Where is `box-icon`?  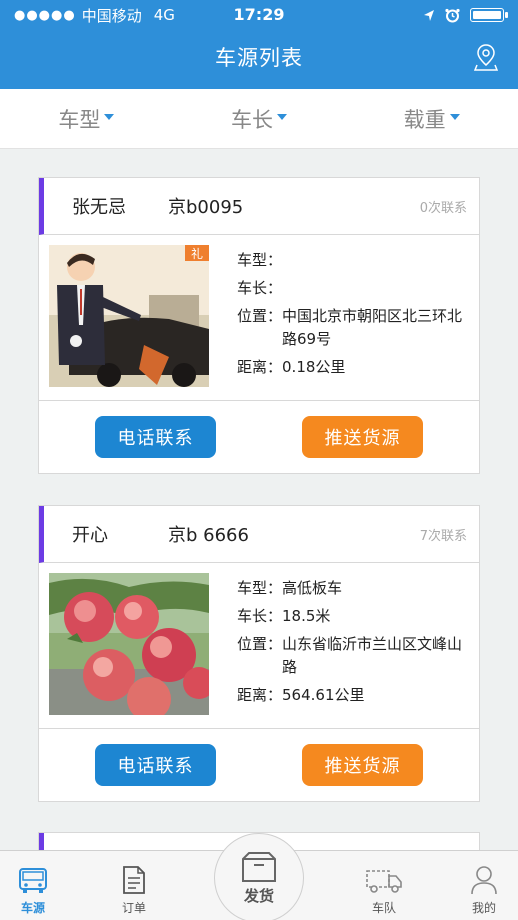 box-icon is located at coordinates (259, 866).